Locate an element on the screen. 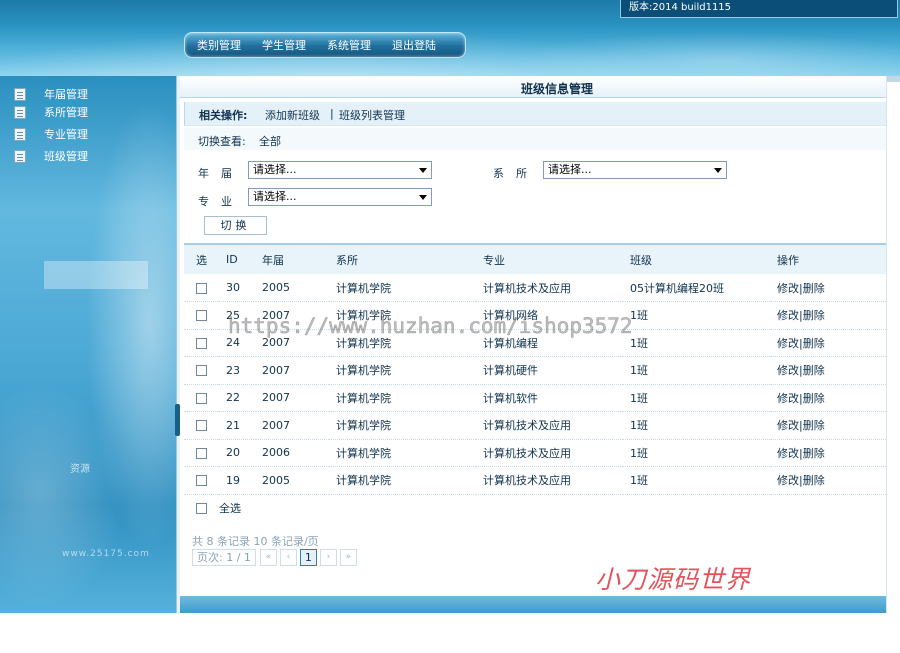  table-header-row: 选 ID 年届 系所 专业 班级 操作 is located at coordinates (535, 258).